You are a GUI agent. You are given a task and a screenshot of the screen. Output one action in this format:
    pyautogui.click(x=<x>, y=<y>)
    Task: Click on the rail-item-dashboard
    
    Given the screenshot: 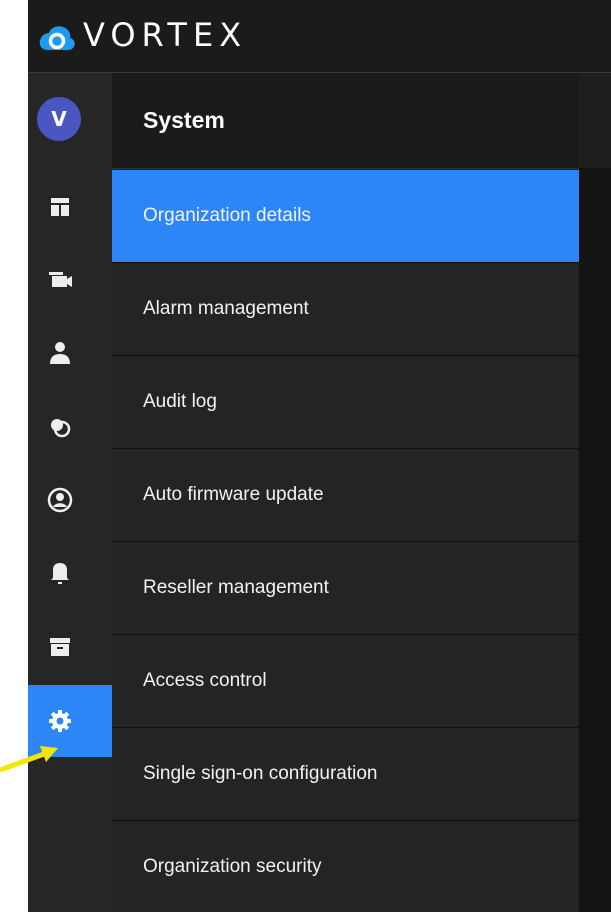 What is the action you would take?
    pyautogui.click(x=70, y=207)
    